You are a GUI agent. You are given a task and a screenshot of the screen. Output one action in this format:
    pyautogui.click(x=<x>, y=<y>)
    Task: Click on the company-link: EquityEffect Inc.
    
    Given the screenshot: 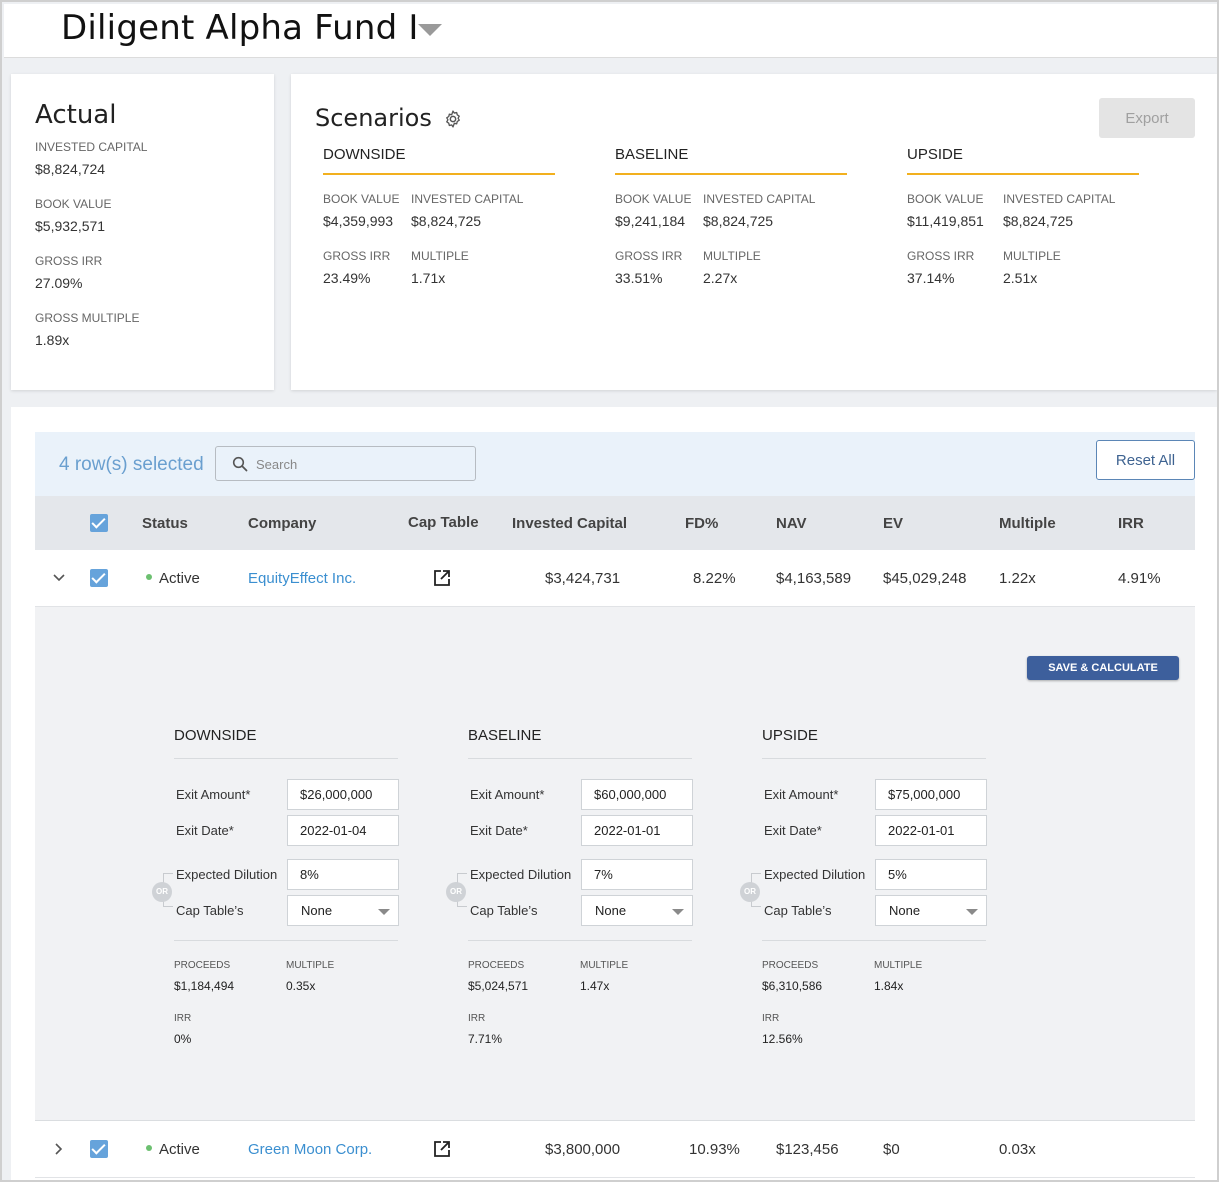 What is the action you would take?
    pyautogui.click(x=302, y=578)
    